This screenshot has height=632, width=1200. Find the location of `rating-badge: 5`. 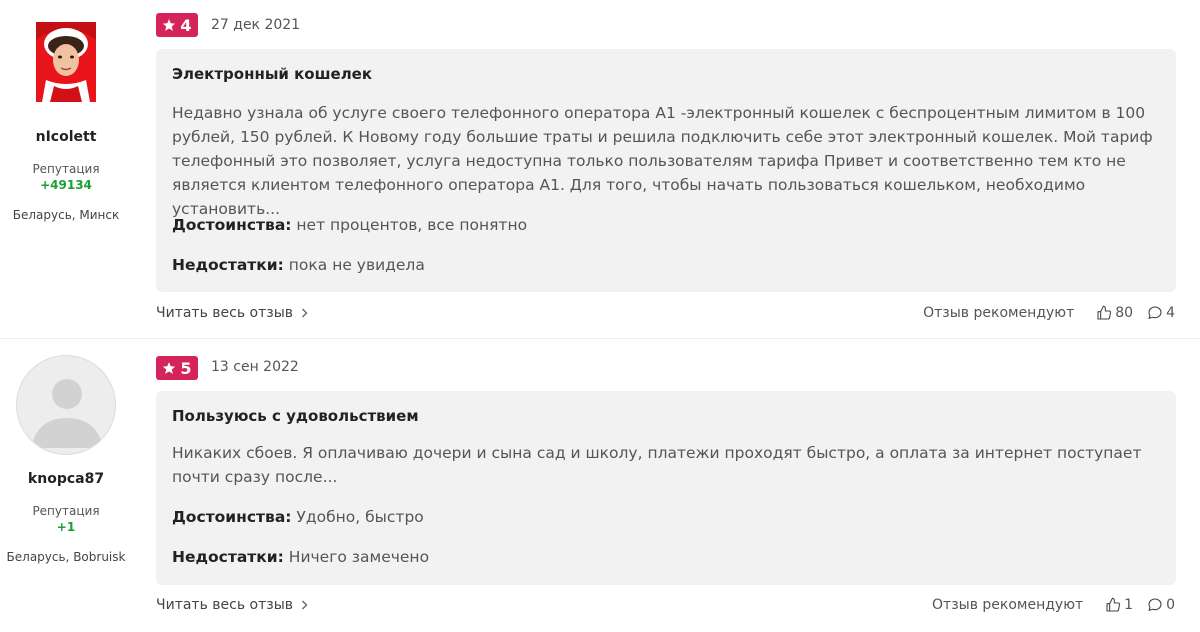

rating-badge: 5 is located at coordinates (177, 368).